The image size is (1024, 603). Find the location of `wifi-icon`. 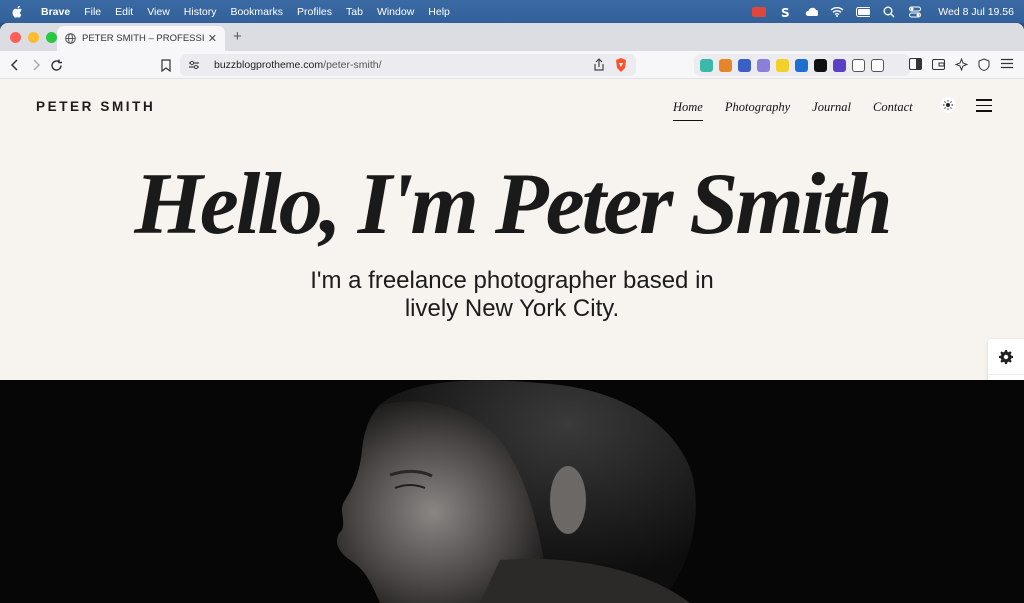

wifi-icon is located at coordinates (837, 12).